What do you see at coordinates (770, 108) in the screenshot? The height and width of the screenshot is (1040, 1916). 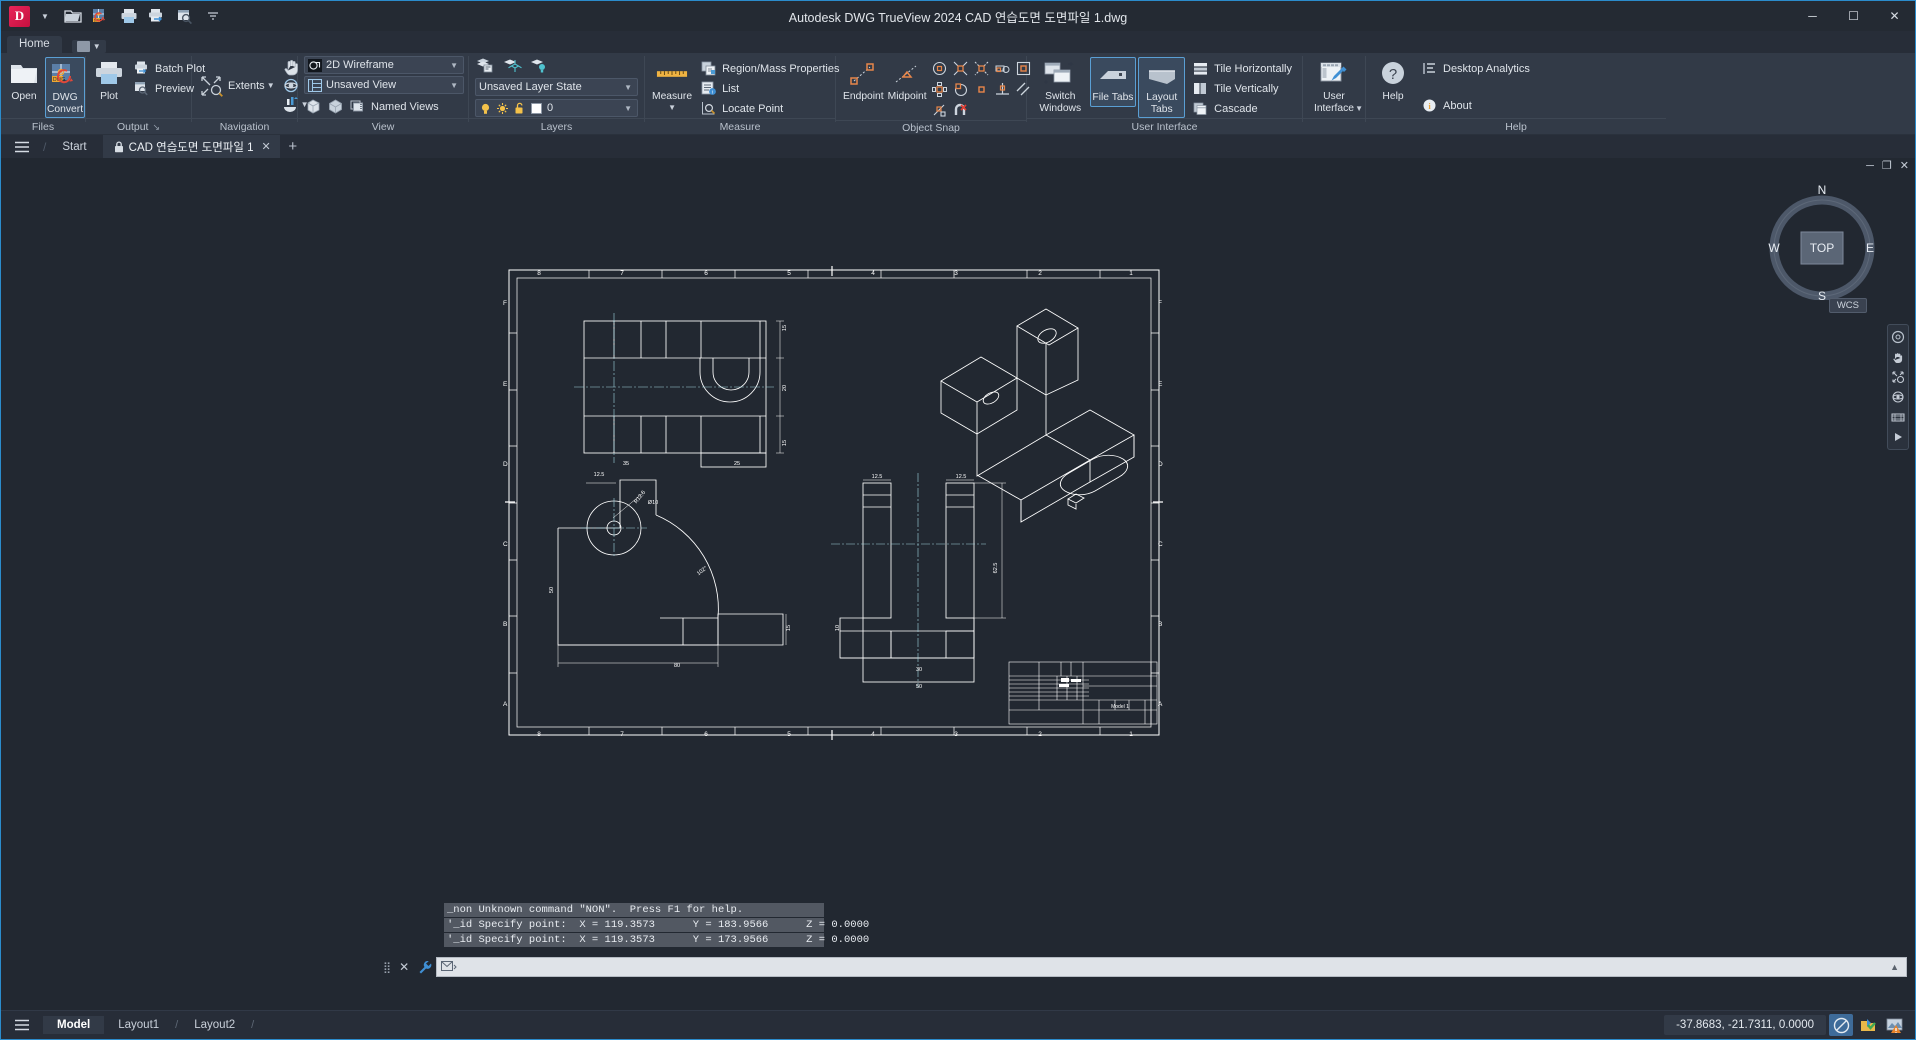 I see `locate-point-button: Locate Point` at bounding box center [770, 108].